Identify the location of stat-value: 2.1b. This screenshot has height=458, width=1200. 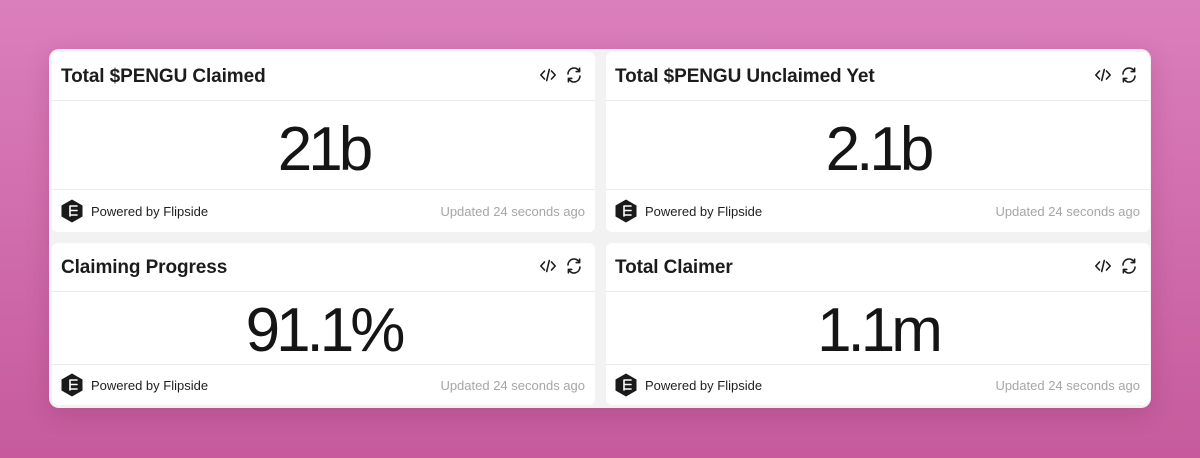
(880, 149).